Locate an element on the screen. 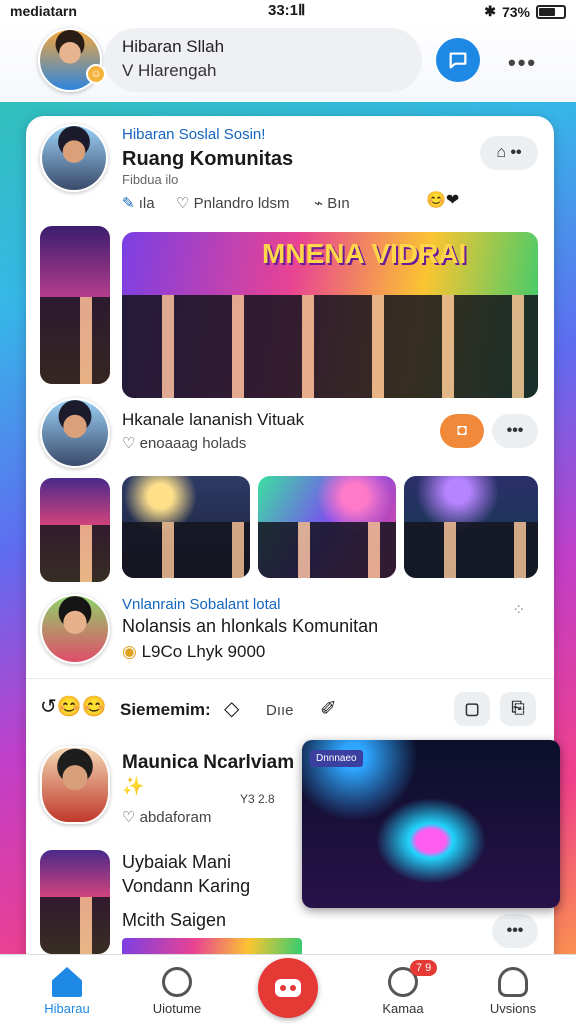 The image size is (576, 1024). create-button is located at coordinates (288, 988).